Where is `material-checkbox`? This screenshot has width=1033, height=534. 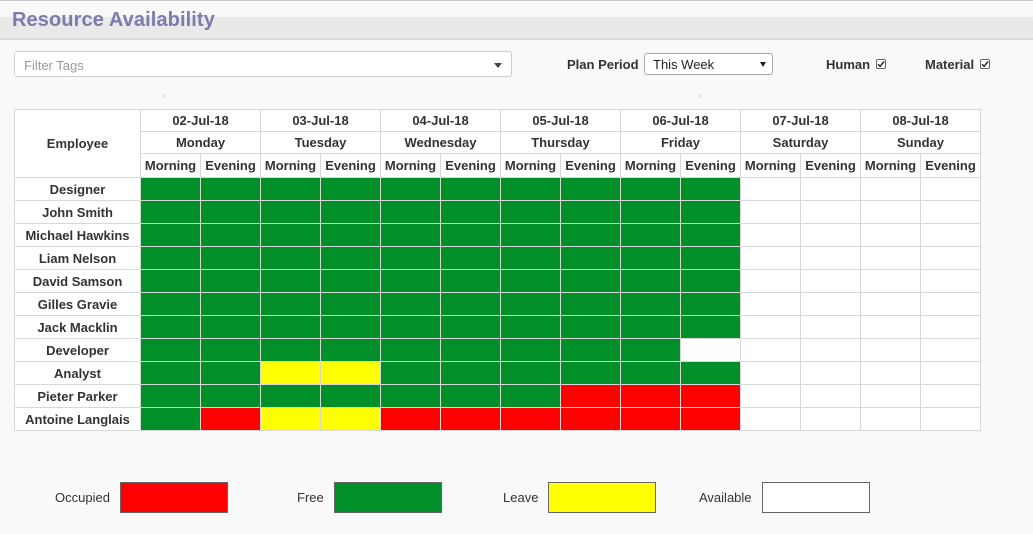 material-checkbox is located at coordinates (985, 64).